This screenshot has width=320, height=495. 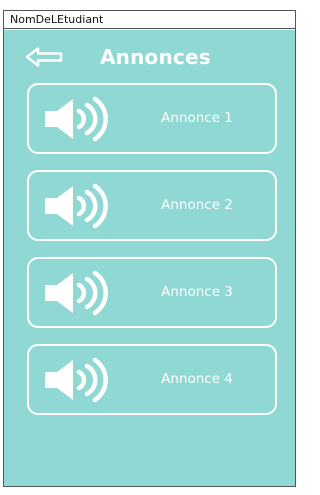 What do you see at coordinates (149, 20) in the screenshot?
I see `window-title: NomDeLEtudiant` at bounding box center [149, 20].